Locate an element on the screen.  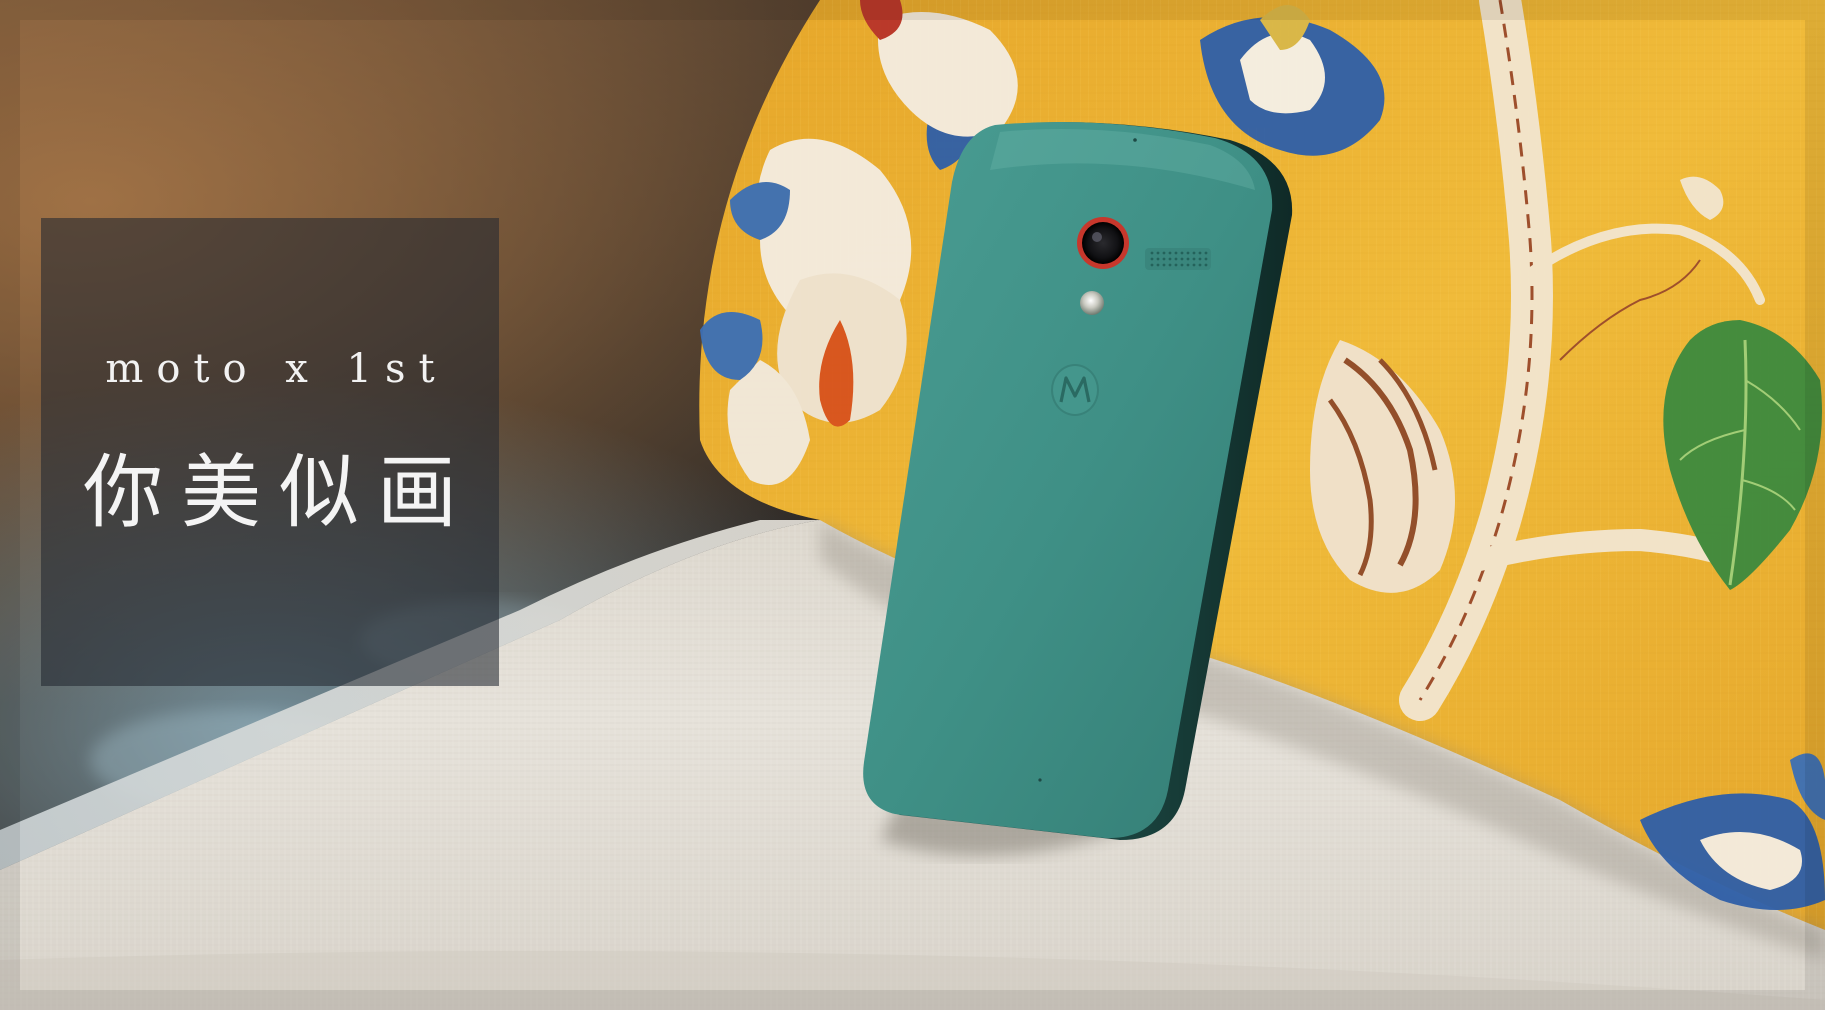
caption-subtitle: moto x 1st is located at coordinates (276, 369).